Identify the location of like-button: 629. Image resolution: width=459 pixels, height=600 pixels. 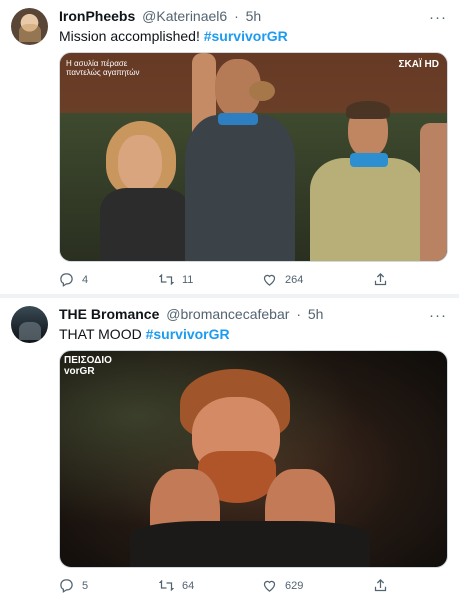
(282, 585).